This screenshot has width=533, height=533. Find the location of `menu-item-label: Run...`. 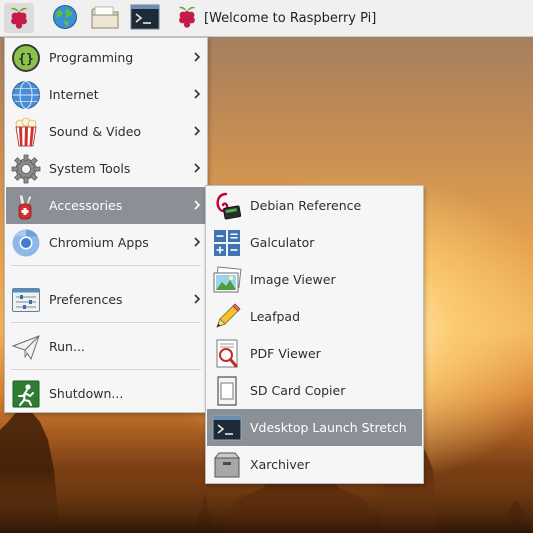

menu-item-label: Run... is located at coordinates (67, 346).